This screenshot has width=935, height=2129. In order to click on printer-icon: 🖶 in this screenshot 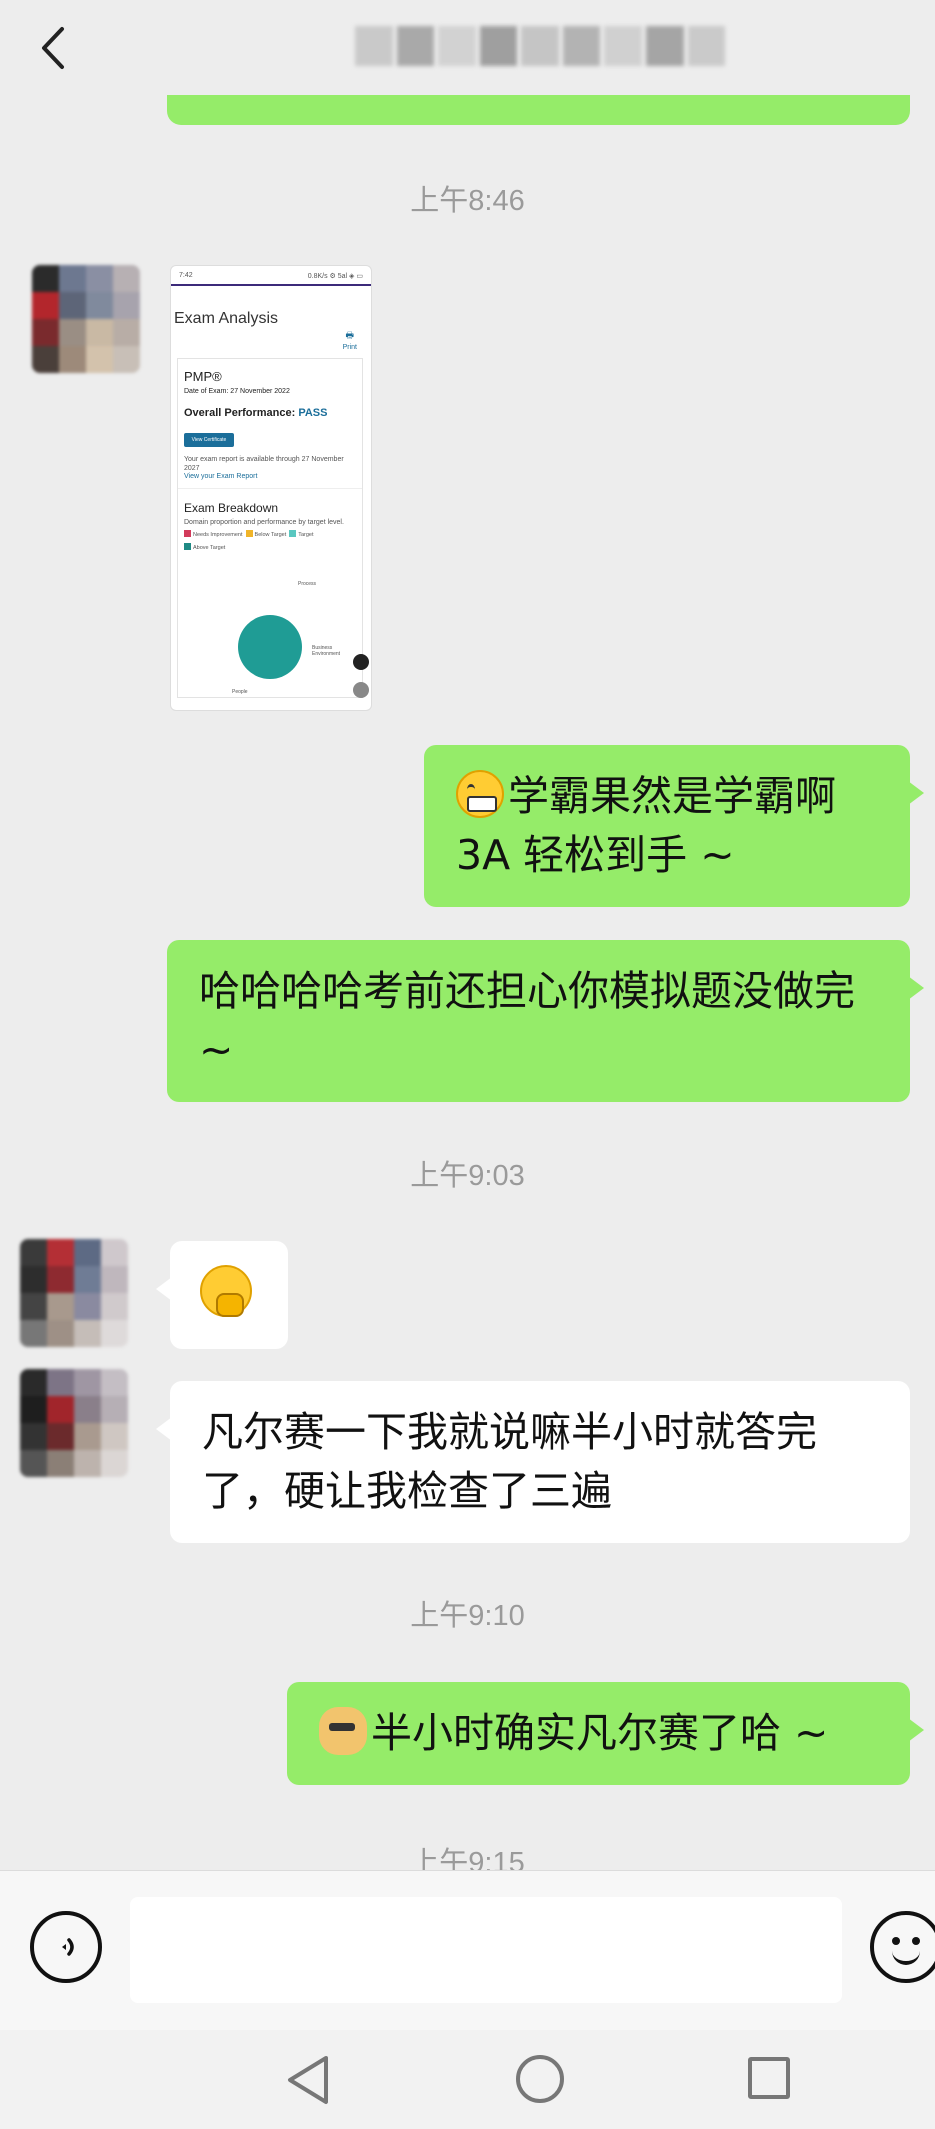, I will do `click(350, 335)`.